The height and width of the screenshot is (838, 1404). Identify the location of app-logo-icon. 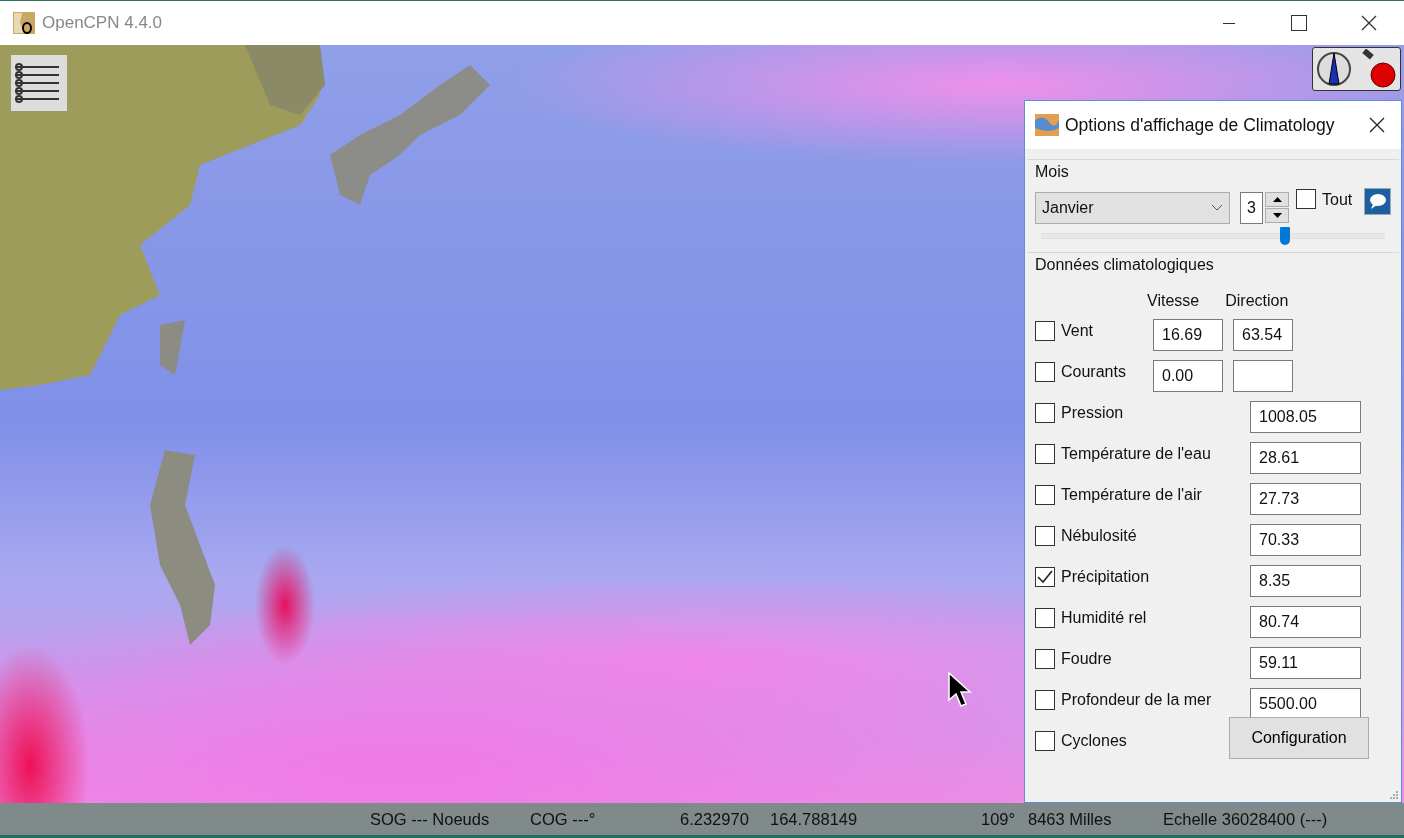
(24, 23).